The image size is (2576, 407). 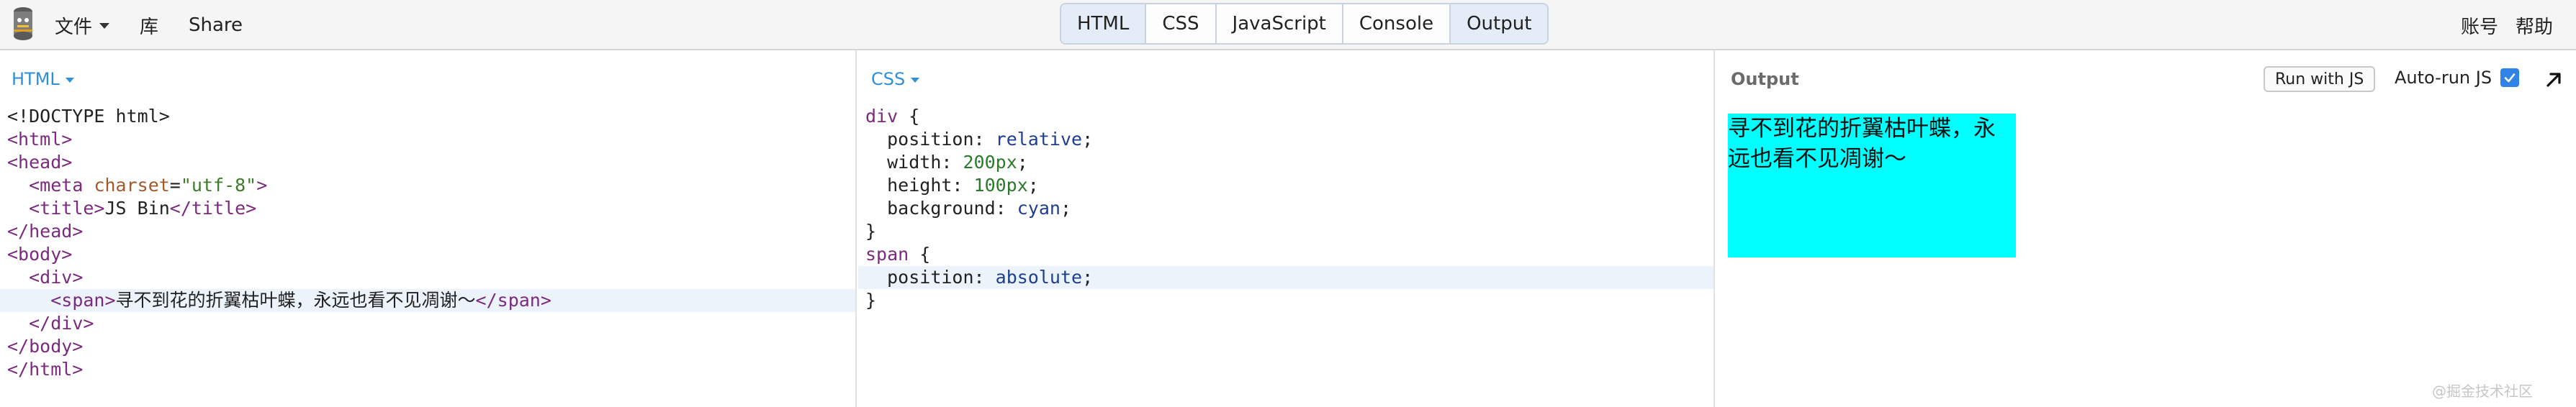 What do you see at coordinates (132, 185) in the screenshot?
I see `code-token: charset` at bounding box center [132, 185].